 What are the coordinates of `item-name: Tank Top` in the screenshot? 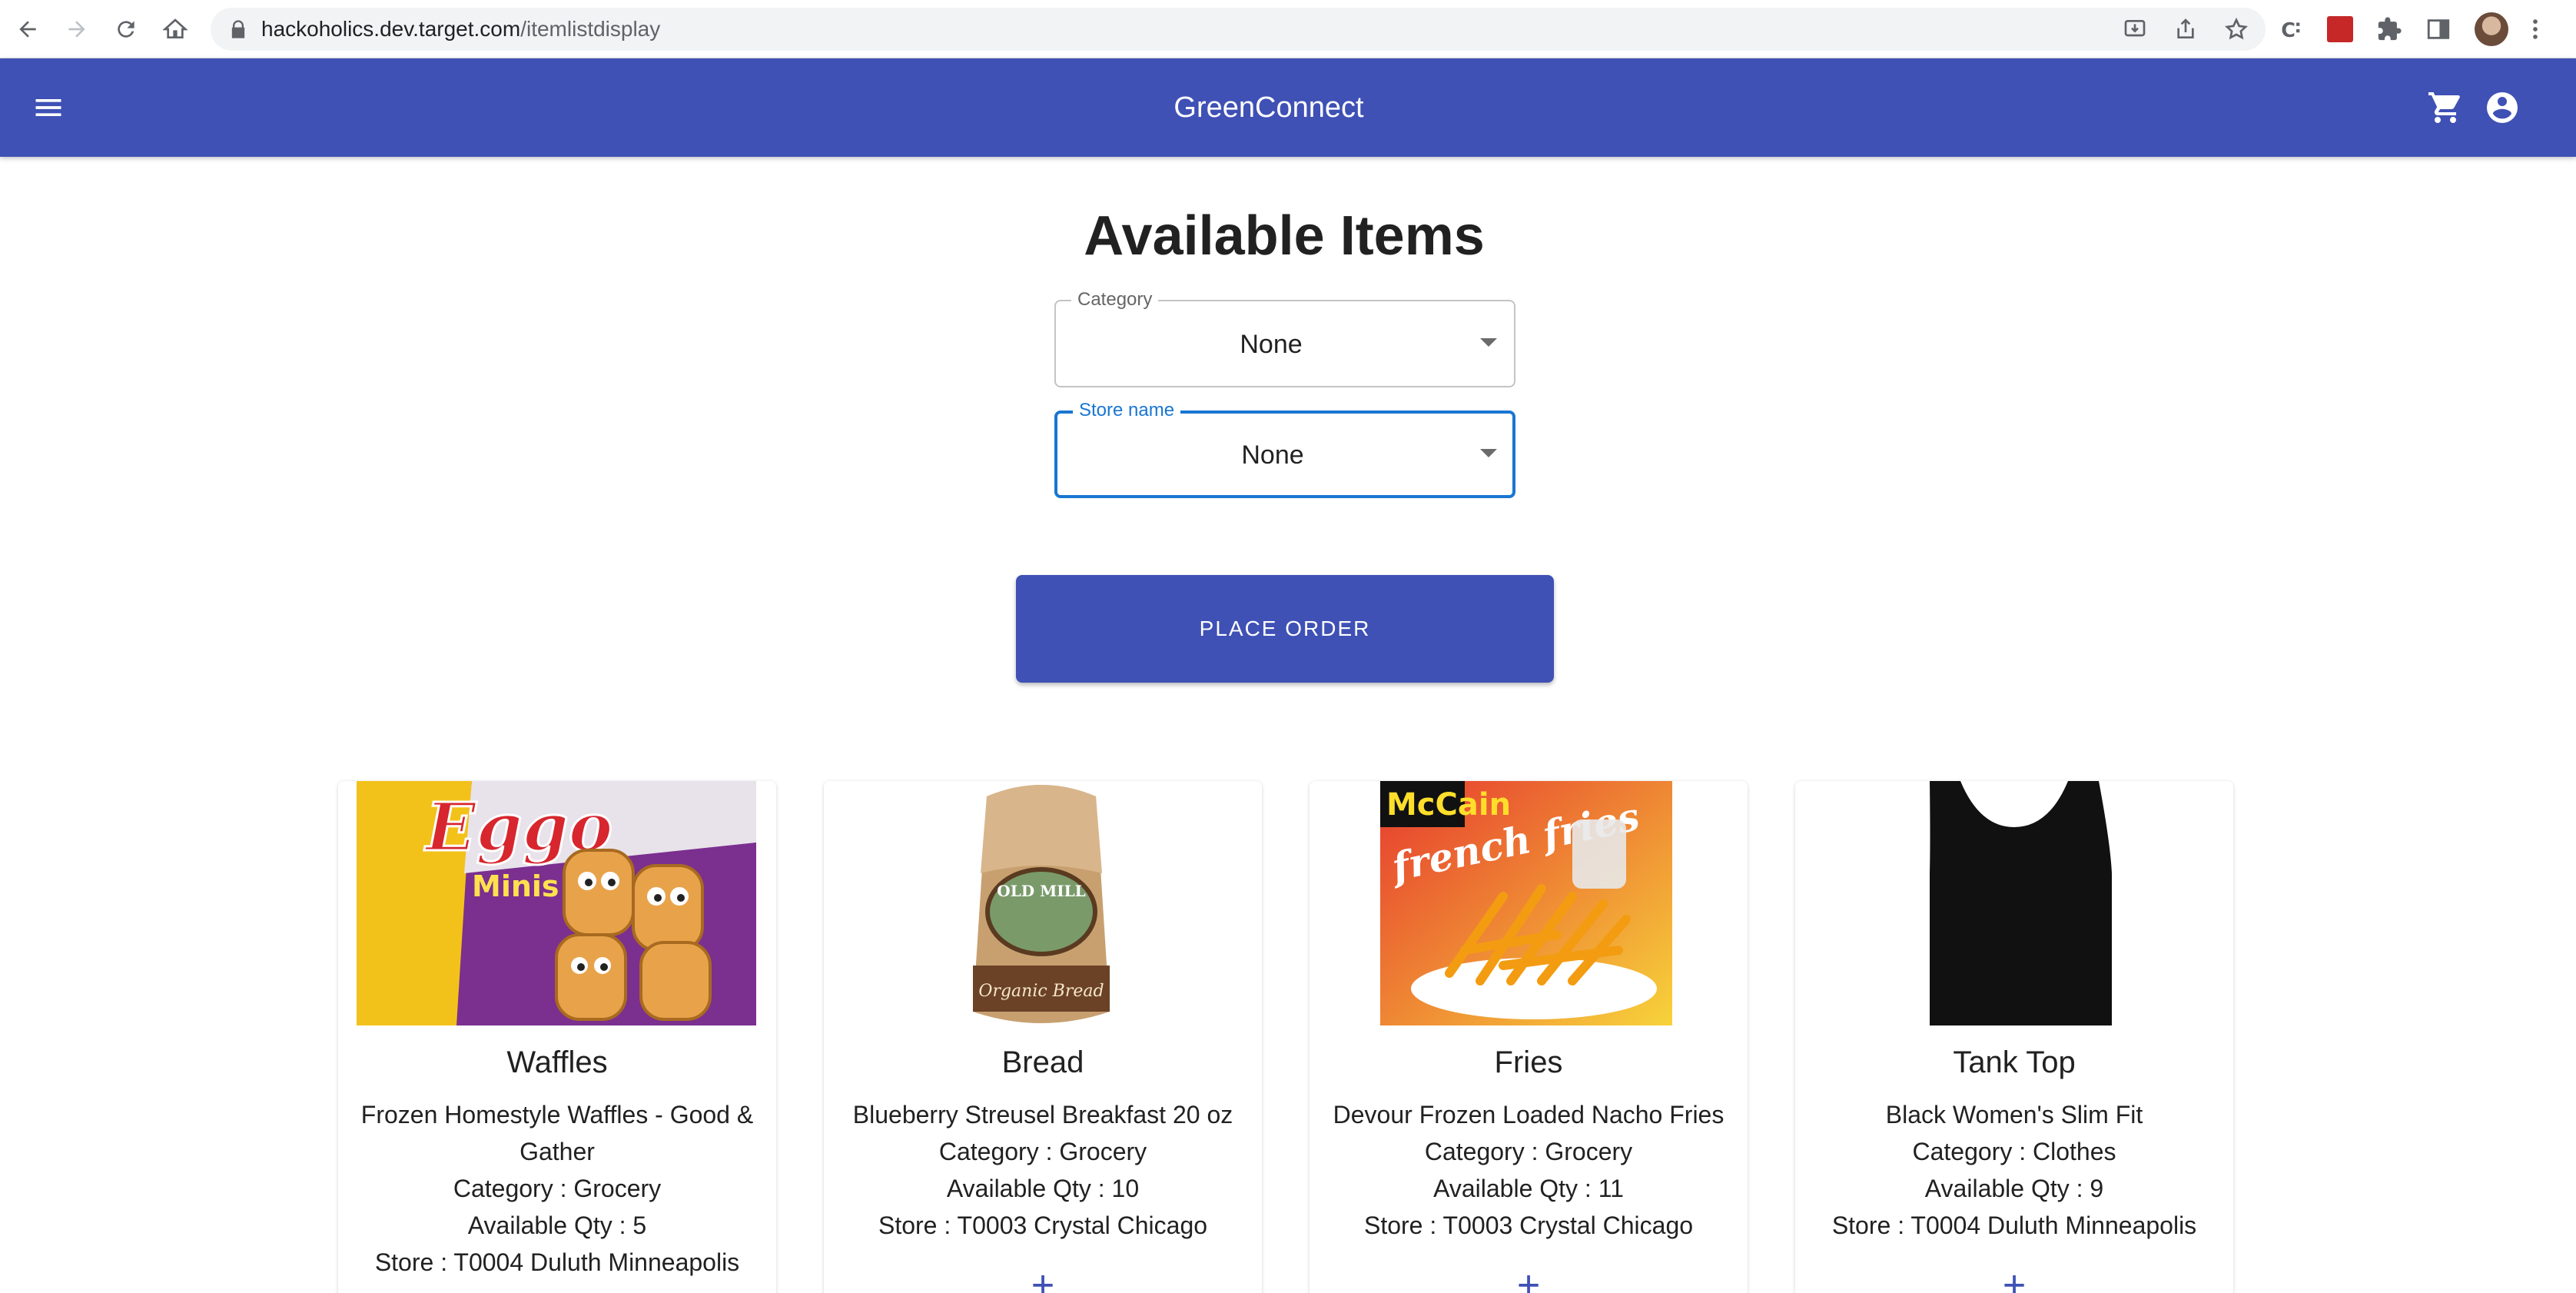 It's located at (2015, 1062).